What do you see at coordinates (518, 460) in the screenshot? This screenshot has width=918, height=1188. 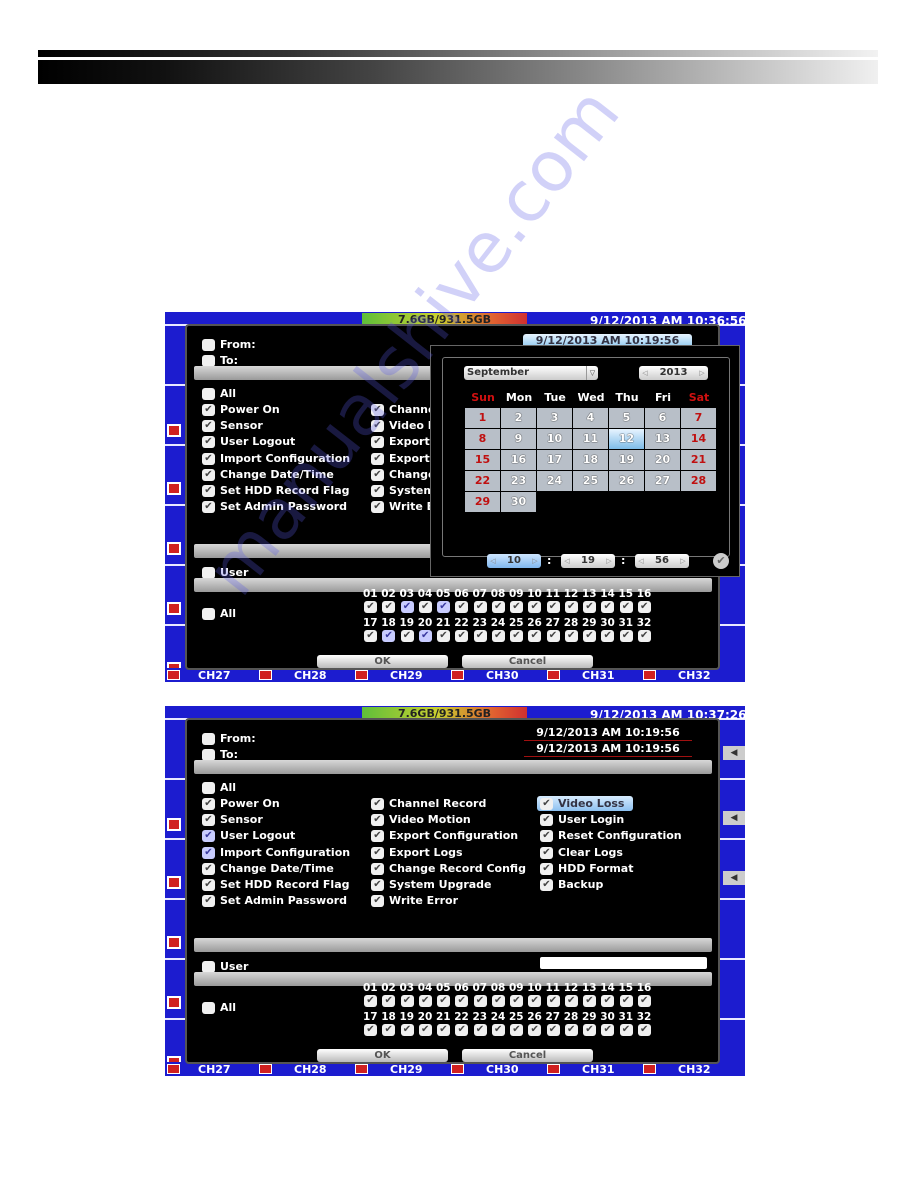 I see `calendar-day: 16` at bounding box center [518, 460].